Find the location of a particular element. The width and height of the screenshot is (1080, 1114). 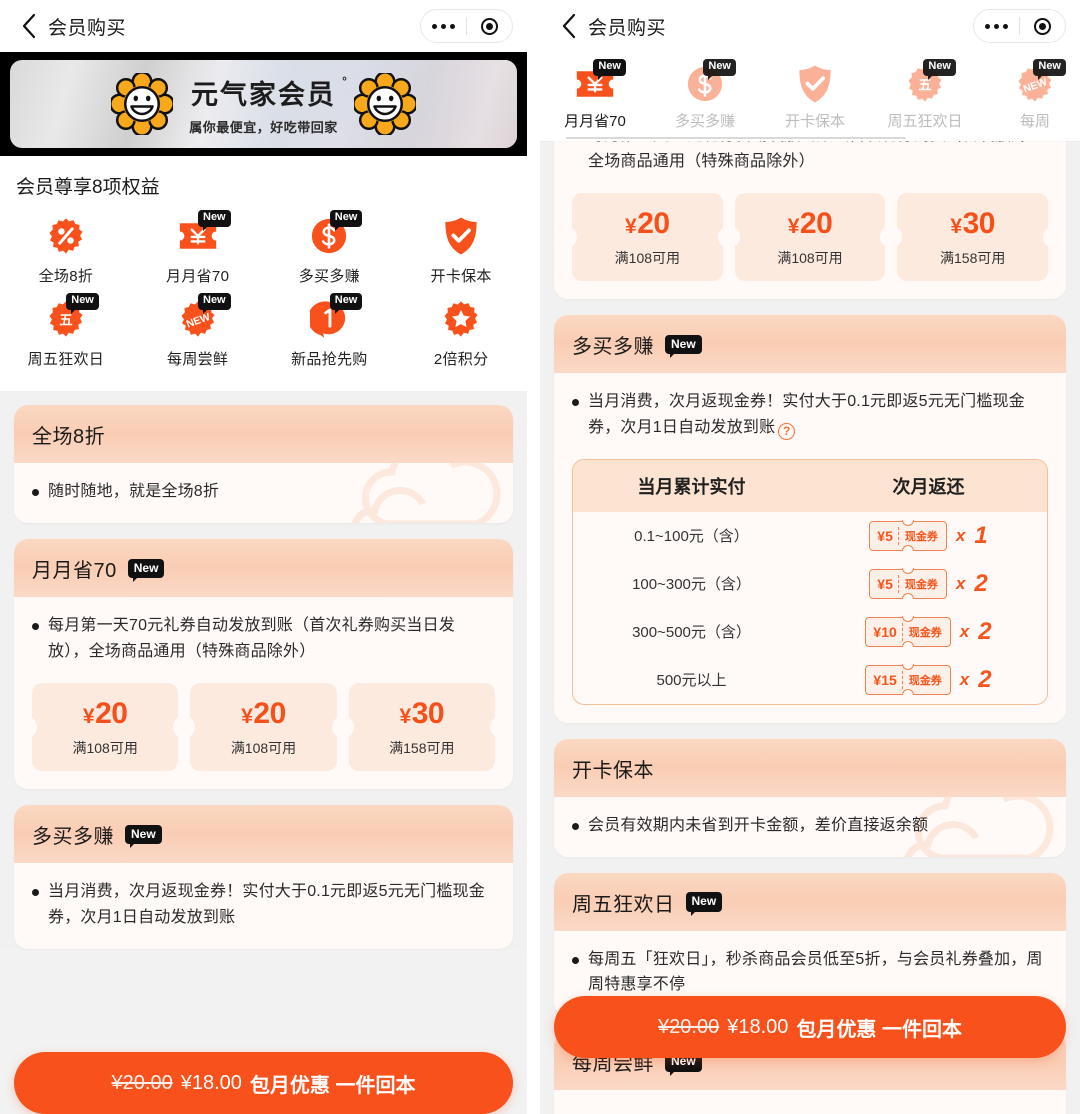

benefit-label: 2倍积分 is located at coordinates (461, 359).